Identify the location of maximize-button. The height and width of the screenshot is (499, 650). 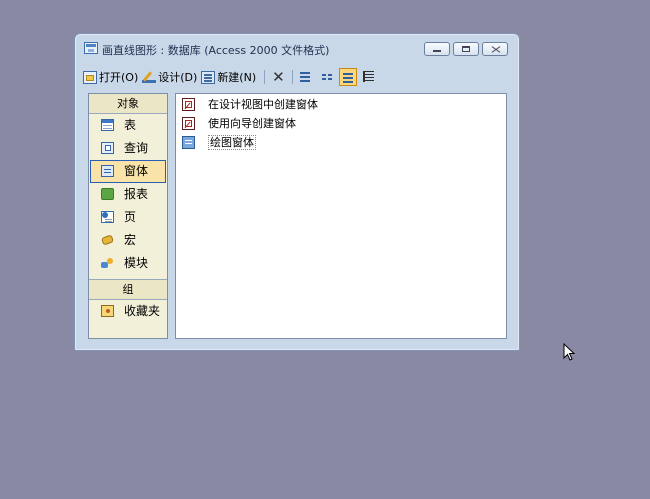
(466, 49).